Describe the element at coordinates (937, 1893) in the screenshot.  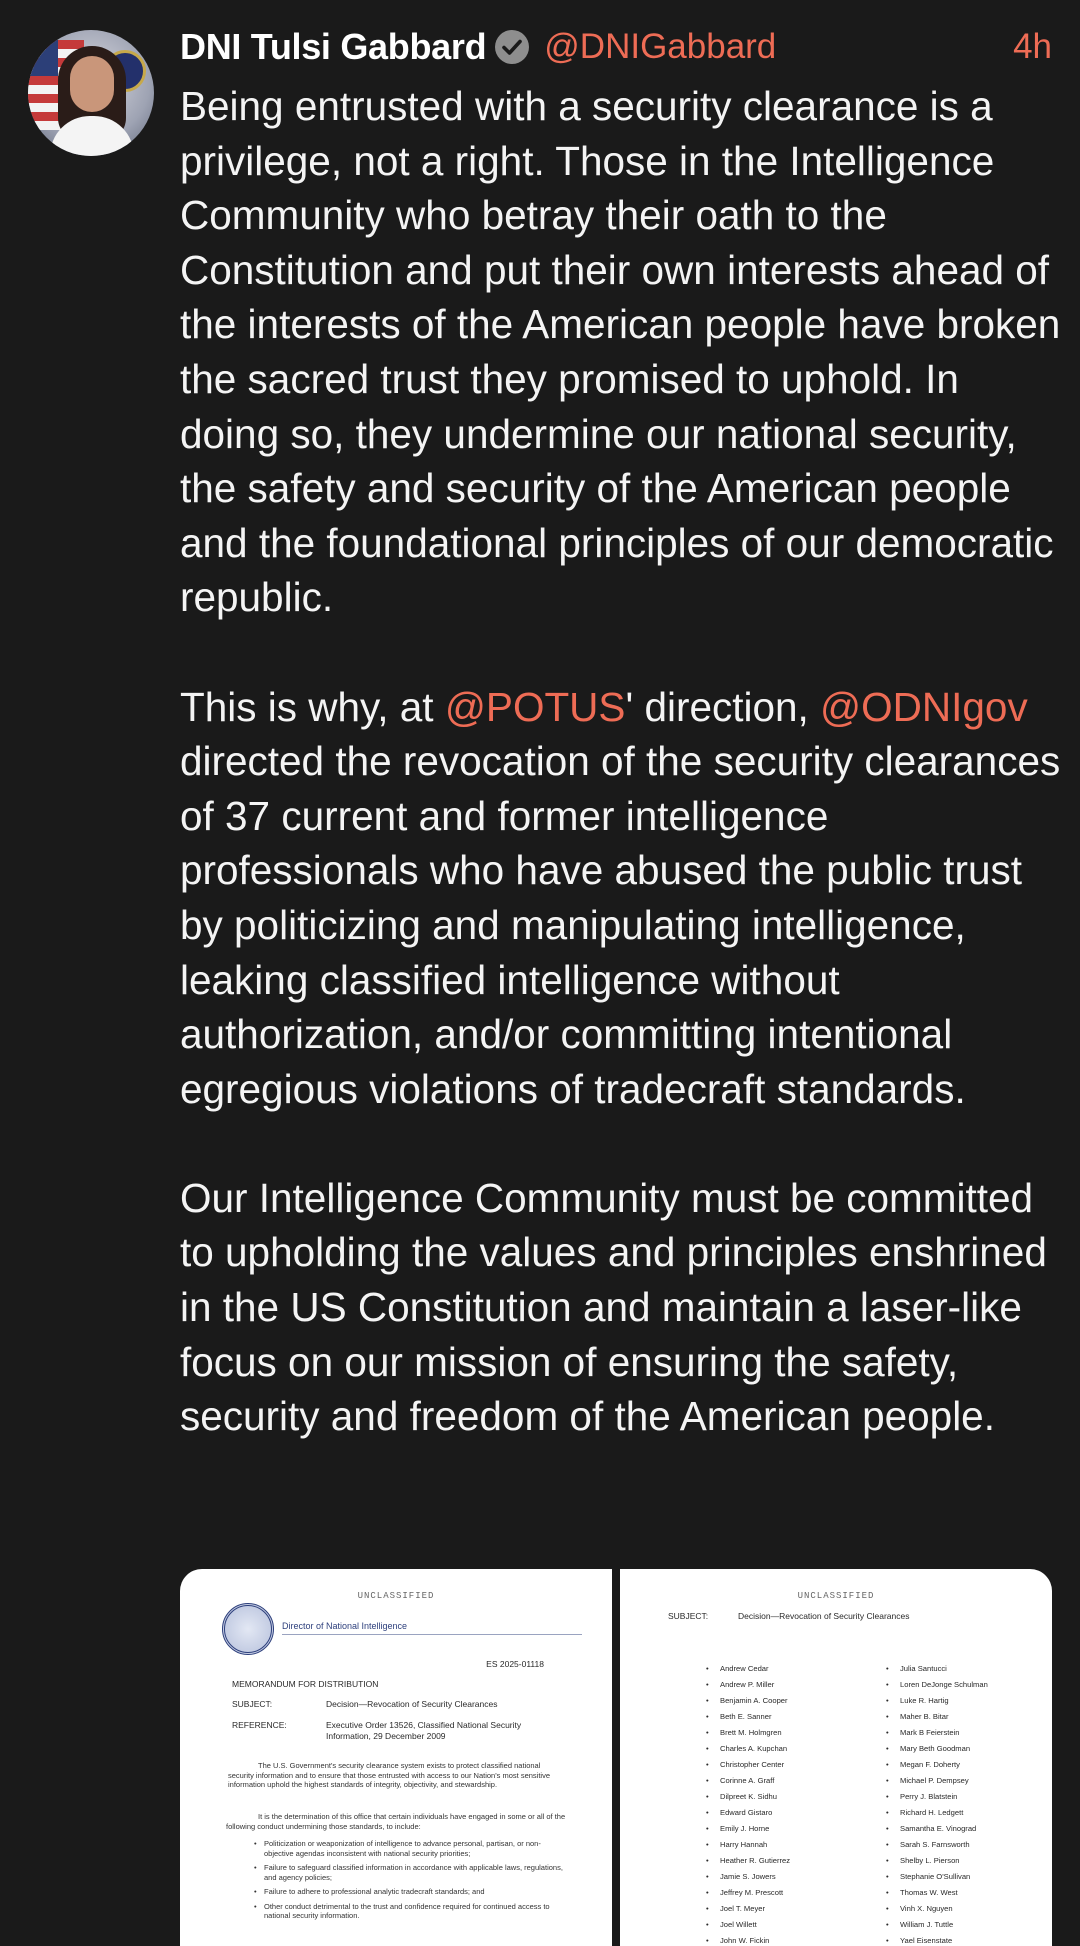
I see `list-item: Thomas W. West` at that location.